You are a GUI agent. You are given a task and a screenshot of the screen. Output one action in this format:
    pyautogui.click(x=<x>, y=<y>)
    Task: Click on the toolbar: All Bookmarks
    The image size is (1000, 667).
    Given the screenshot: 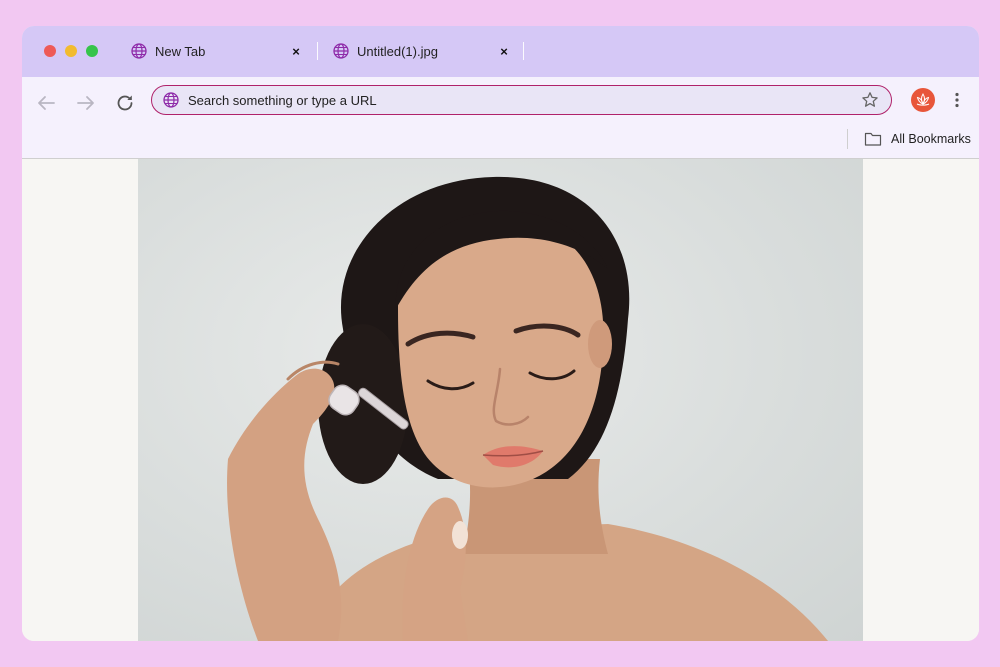 What is the action you would take?
    pyautogui.click(x=500, y=118)
    